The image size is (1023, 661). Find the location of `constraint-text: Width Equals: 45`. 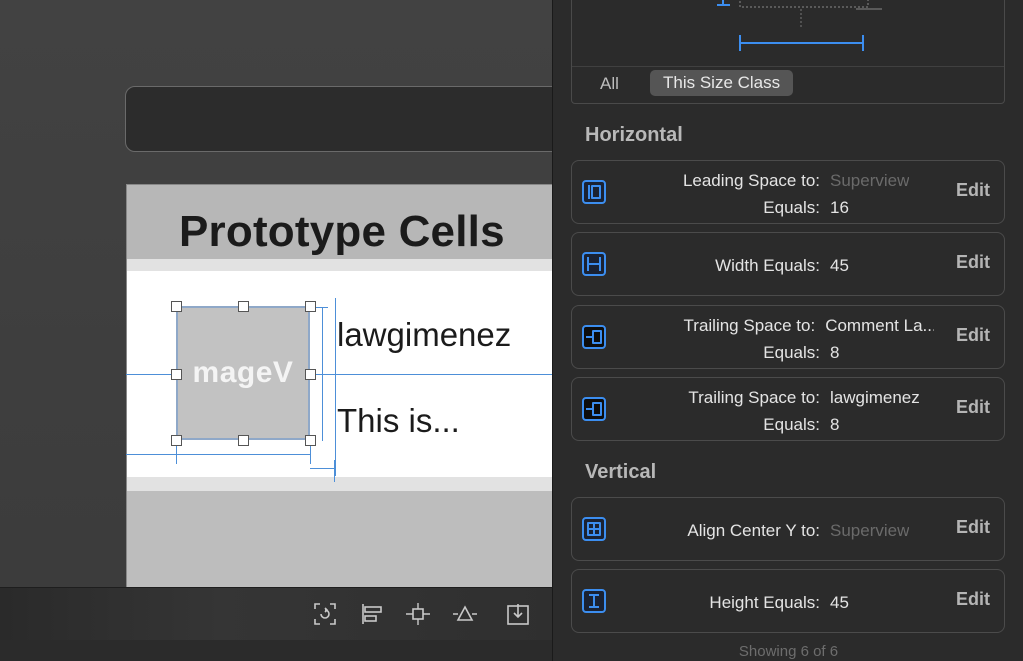

constraint-text: Width Equals: 45 is located at coordinates (778, 265).